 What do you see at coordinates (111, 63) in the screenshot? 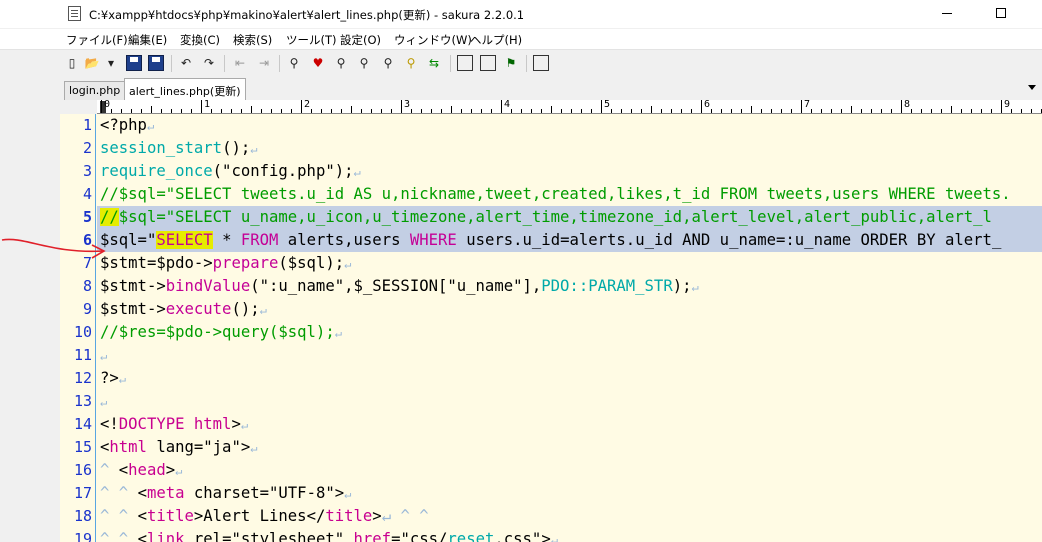
I see `open-dropdown-icon: ▾` at bounding box center [111, 63].